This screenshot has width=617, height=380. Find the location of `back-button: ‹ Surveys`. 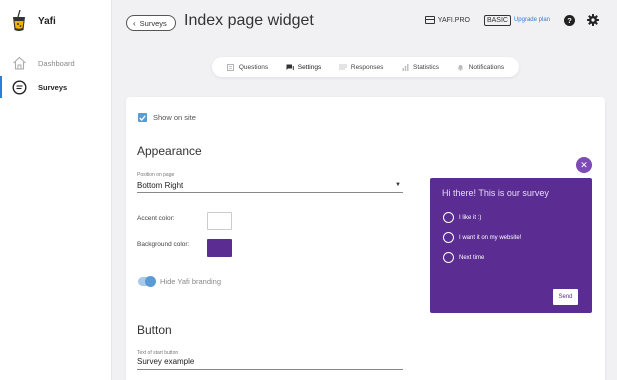

back-button: ‹ Surveys is located at coordinates (151, 23).